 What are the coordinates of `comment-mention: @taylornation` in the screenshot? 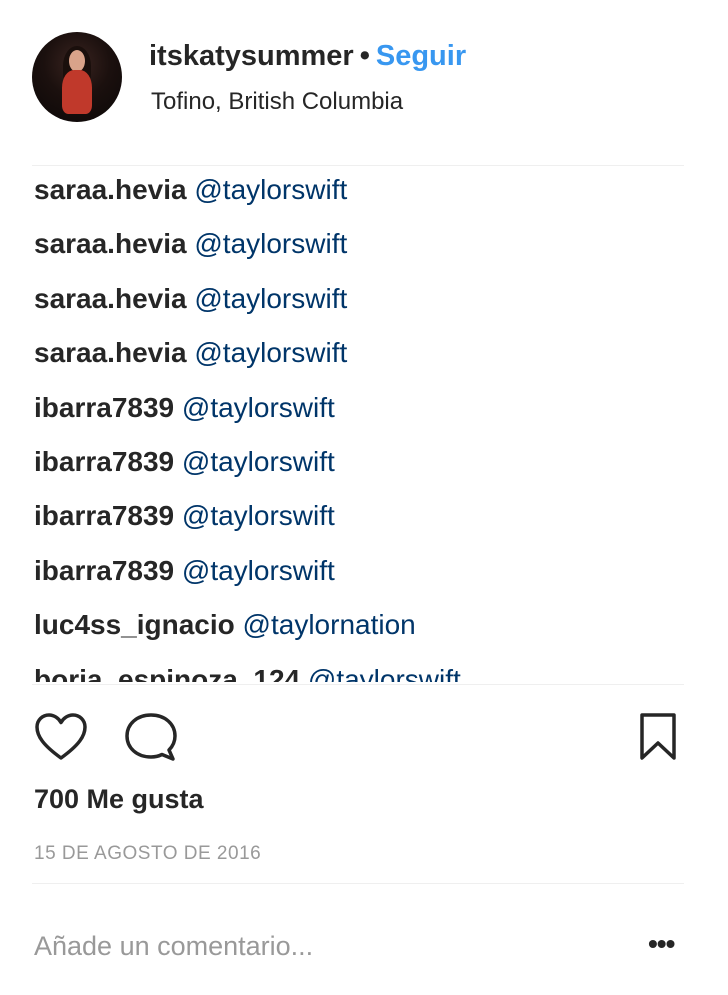 It's located at (329, 624).